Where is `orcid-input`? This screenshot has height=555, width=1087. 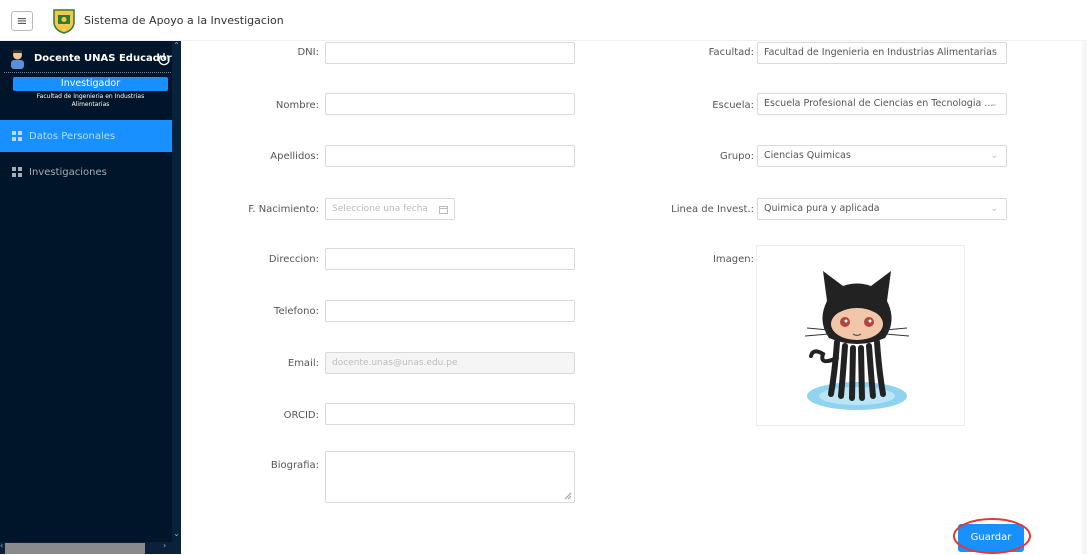
orcid-input is located at coordinates (450, 414).